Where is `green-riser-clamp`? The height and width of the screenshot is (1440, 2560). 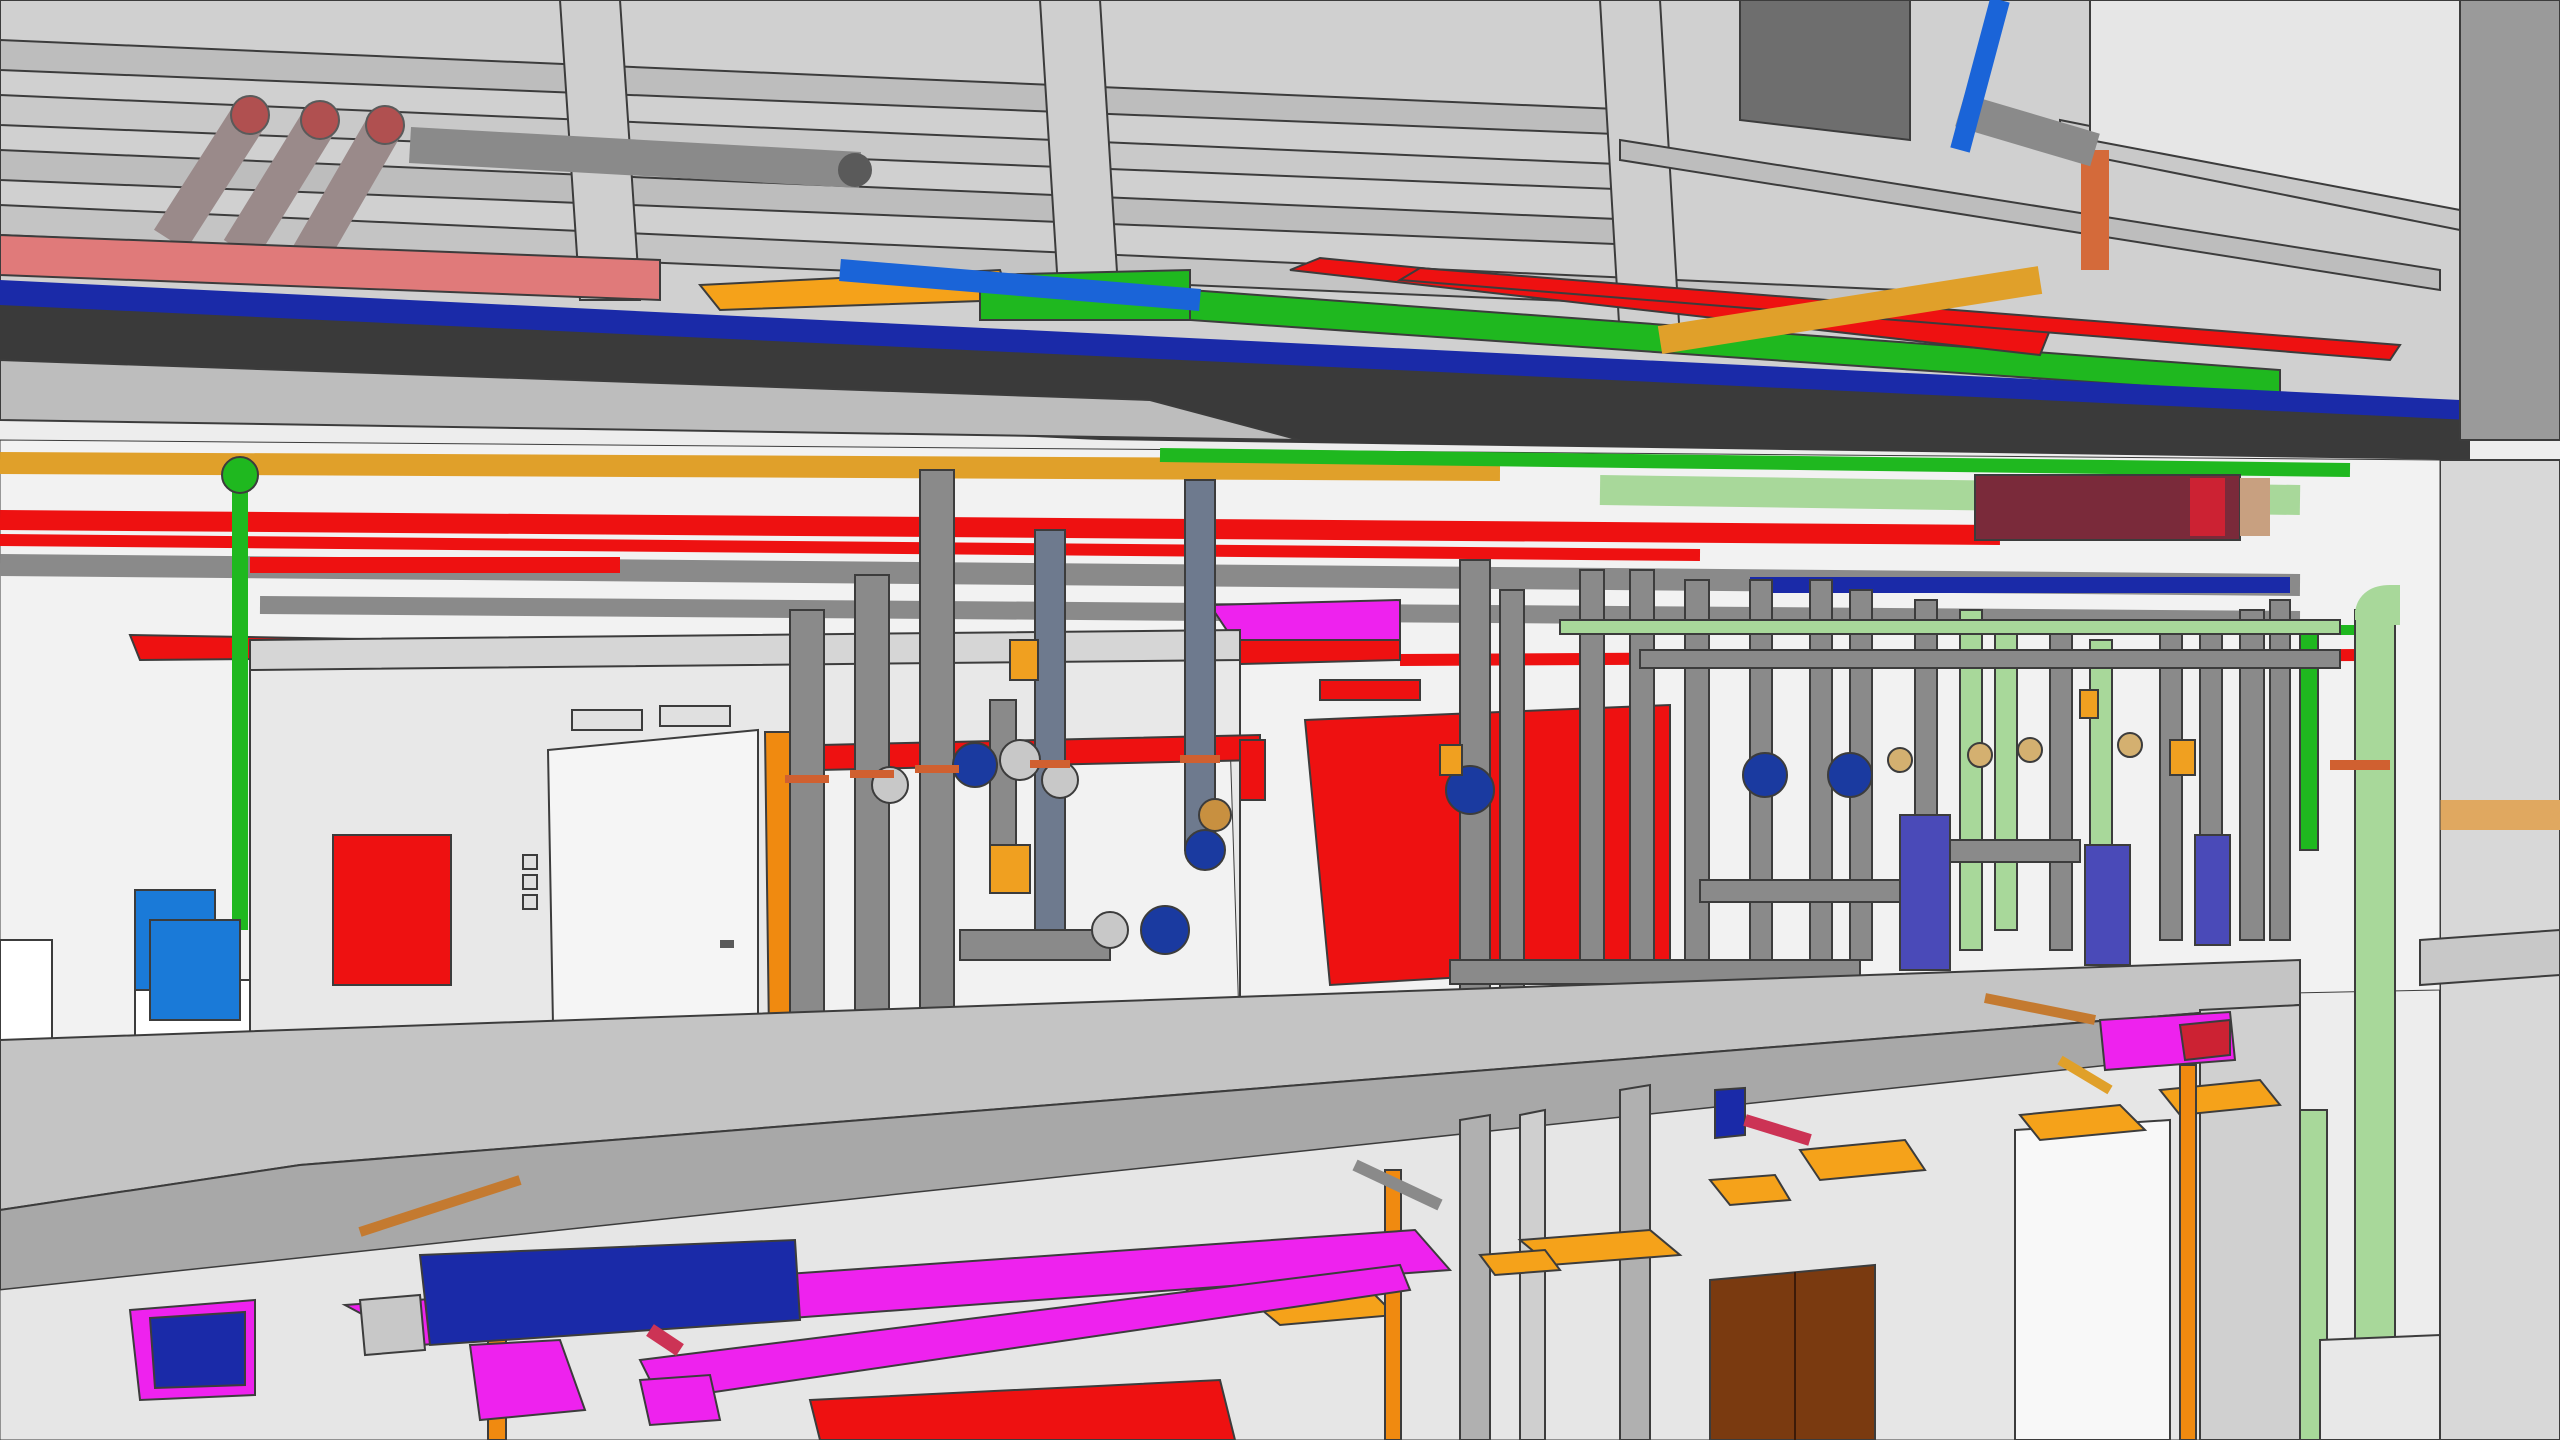
green-riser-clamp is located at coordinates (2360, 765).